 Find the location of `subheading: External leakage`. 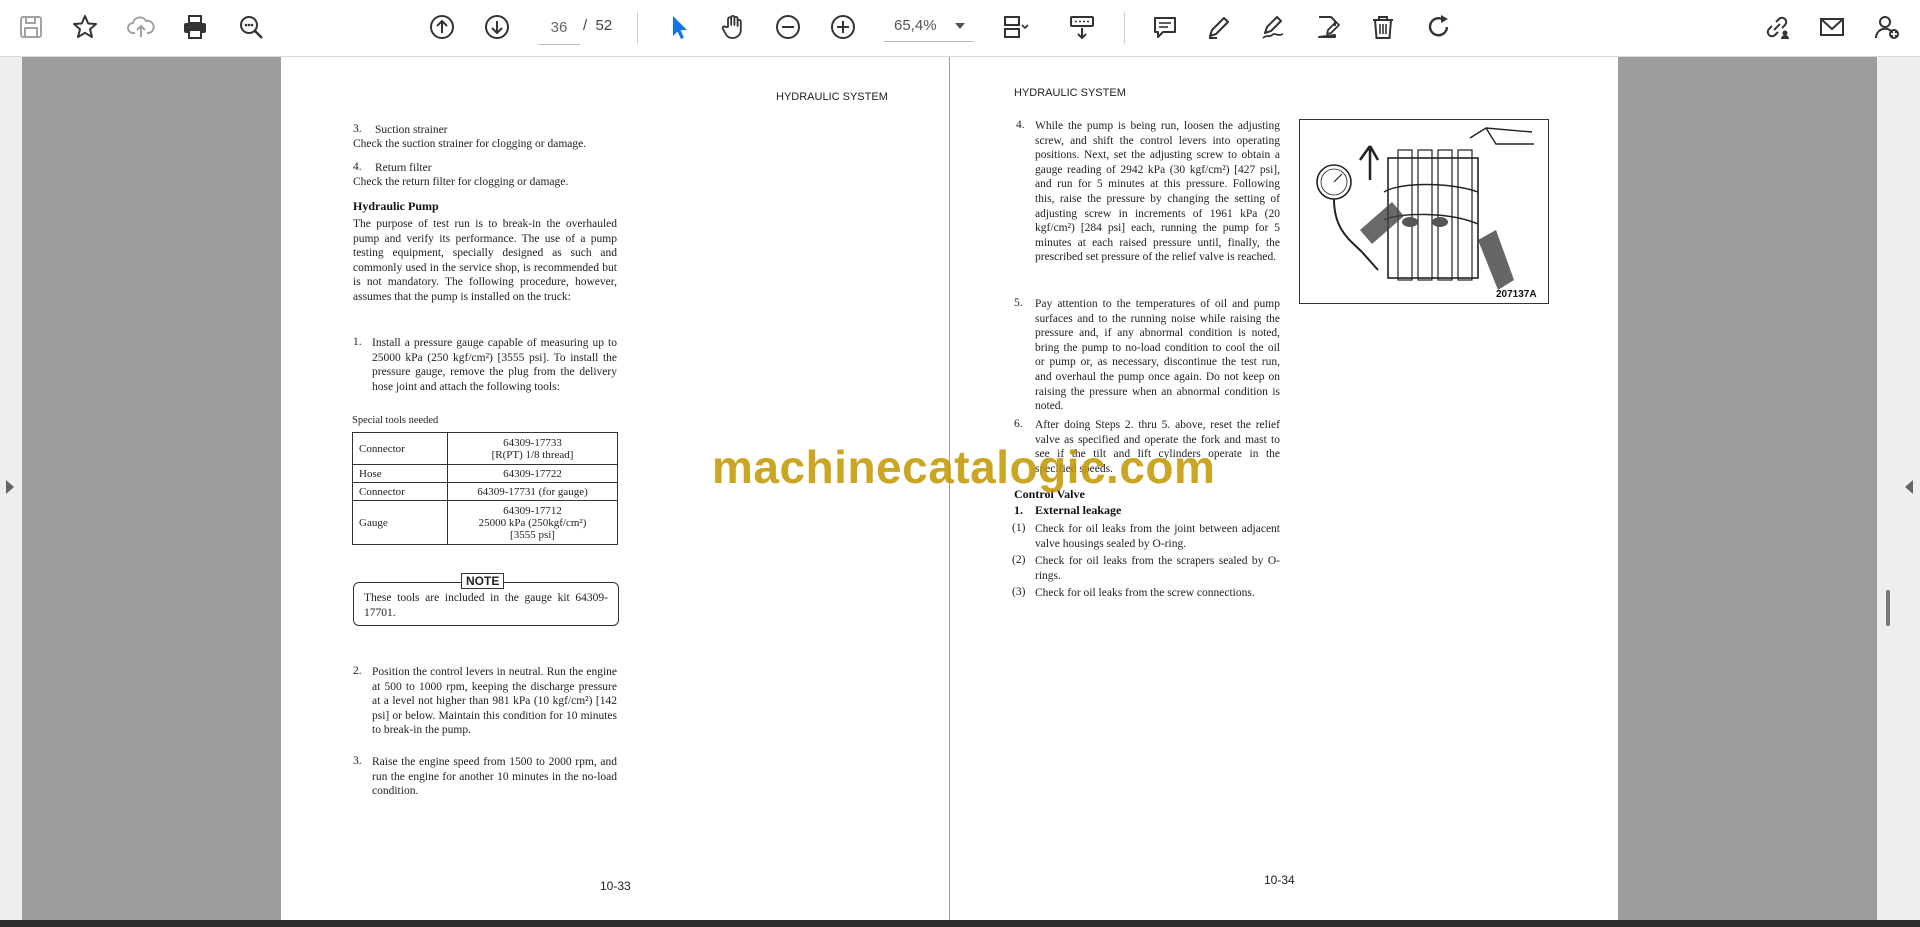

subheading: External leakage is located at coordinates (1078, 510).